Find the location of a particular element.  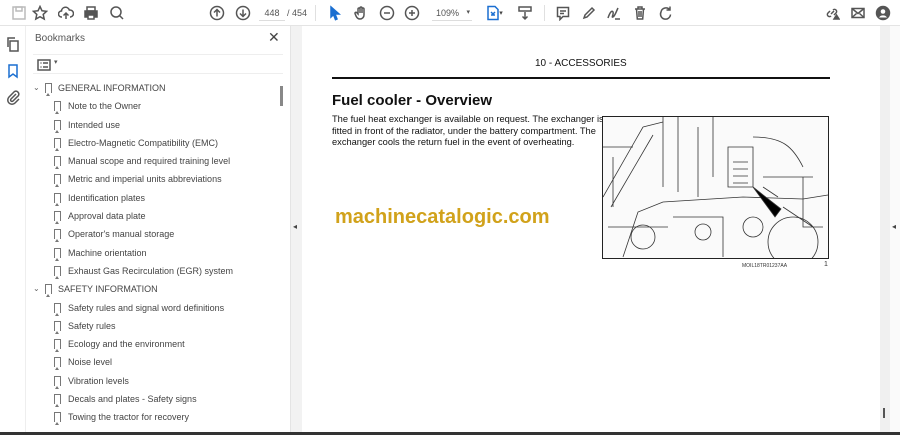

document-scrollbar is located at coordinates (885, 230).